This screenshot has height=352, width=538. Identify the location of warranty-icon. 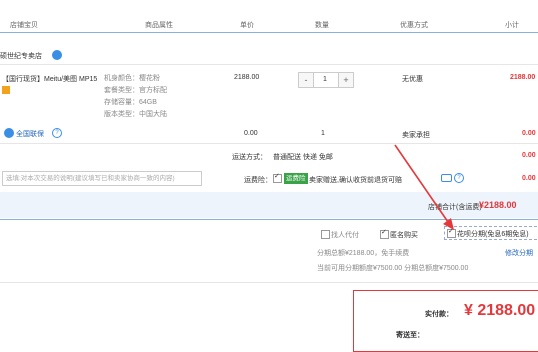
(9, 133).